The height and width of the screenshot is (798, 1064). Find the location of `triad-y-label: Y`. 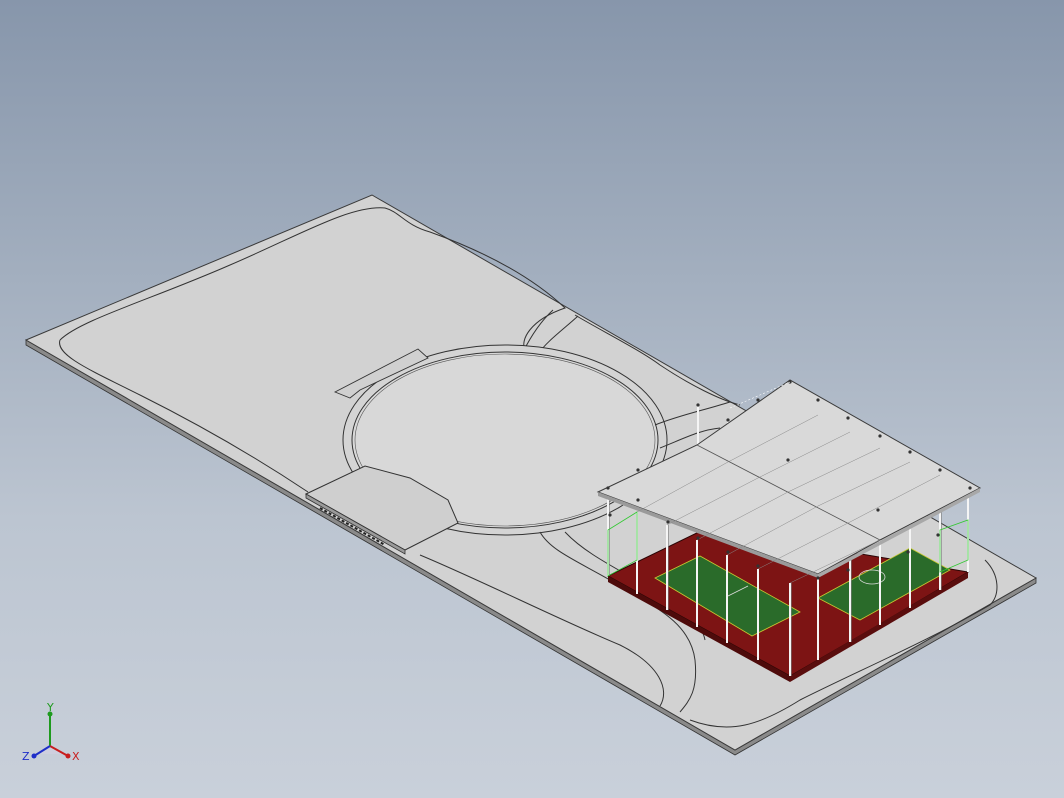

triad-y-label: Y is located at coordinates (50, 708).